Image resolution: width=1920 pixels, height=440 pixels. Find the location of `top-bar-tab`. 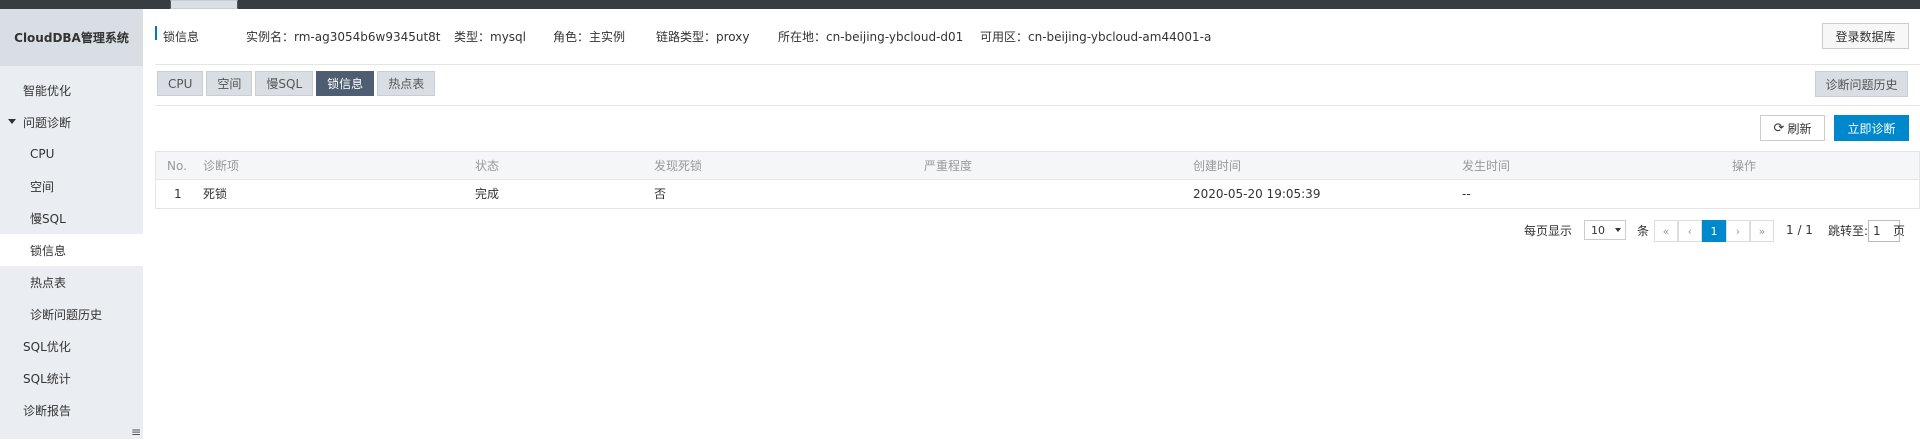

top-bar-tab is located at coordinates (204, 4).